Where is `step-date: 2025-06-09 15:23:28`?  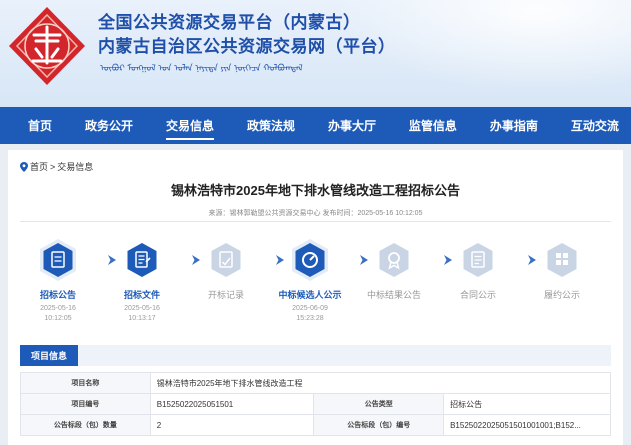 step-date: 2025-06-09 15:23:28 is located at coordinates (310, 313).